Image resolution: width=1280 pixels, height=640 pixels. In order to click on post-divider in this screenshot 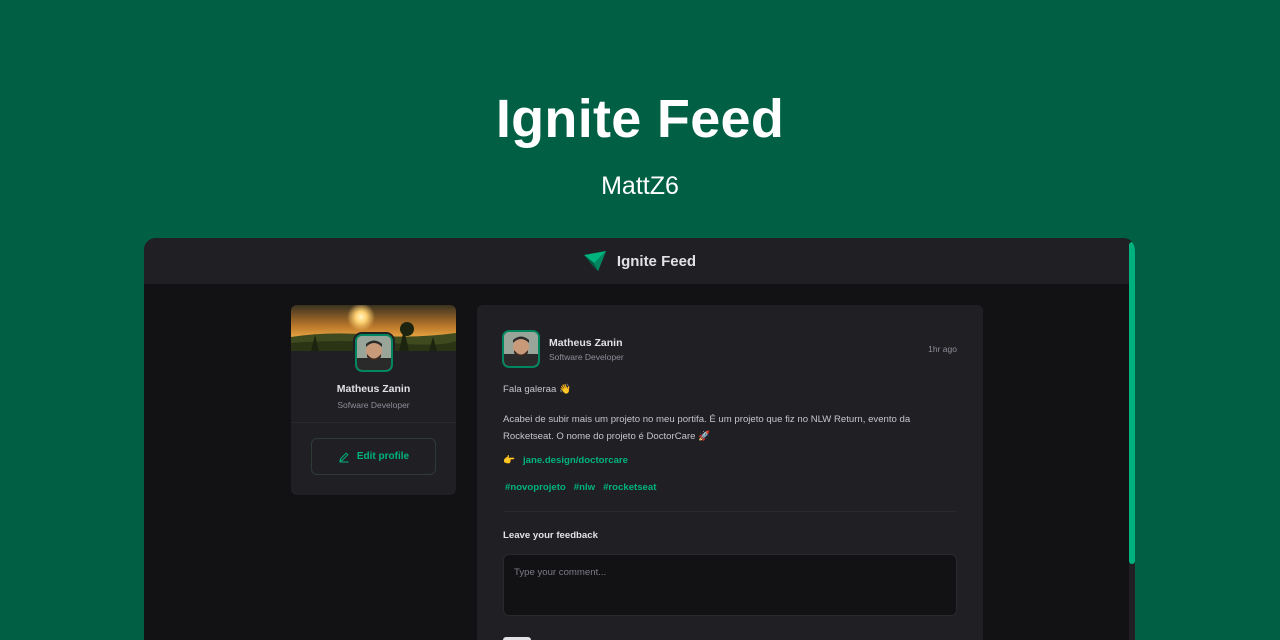, I will do `click(730, 511)`.